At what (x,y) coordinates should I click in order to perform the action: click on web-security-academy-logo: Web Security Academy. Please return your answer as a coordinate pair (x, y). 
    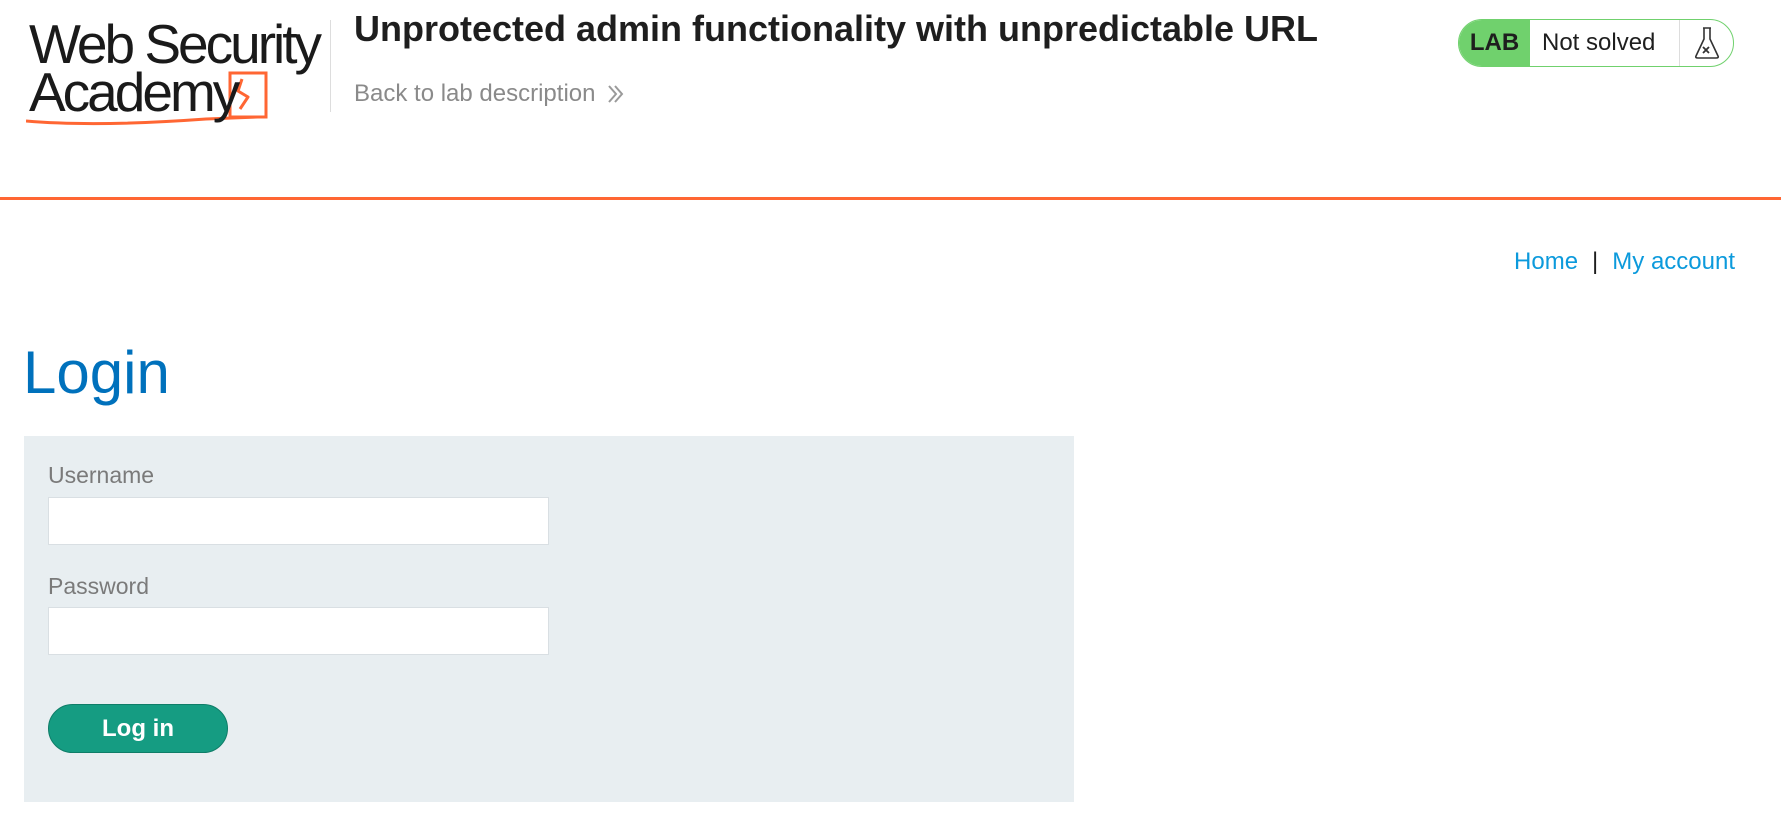
    Looking at the image, I should click on (177, 73).